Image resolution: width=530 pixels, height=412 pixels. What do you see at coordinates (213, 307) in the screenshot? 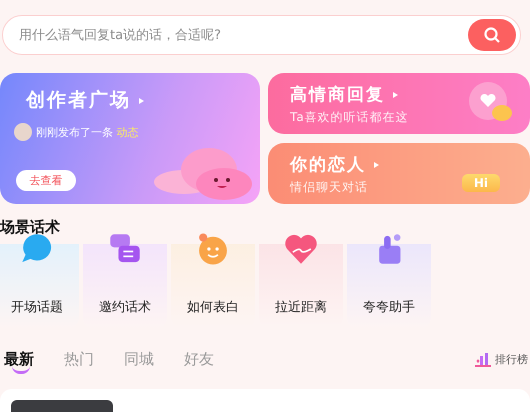
I see `scene-label: 如何表白` at bounding box center [213, 307].